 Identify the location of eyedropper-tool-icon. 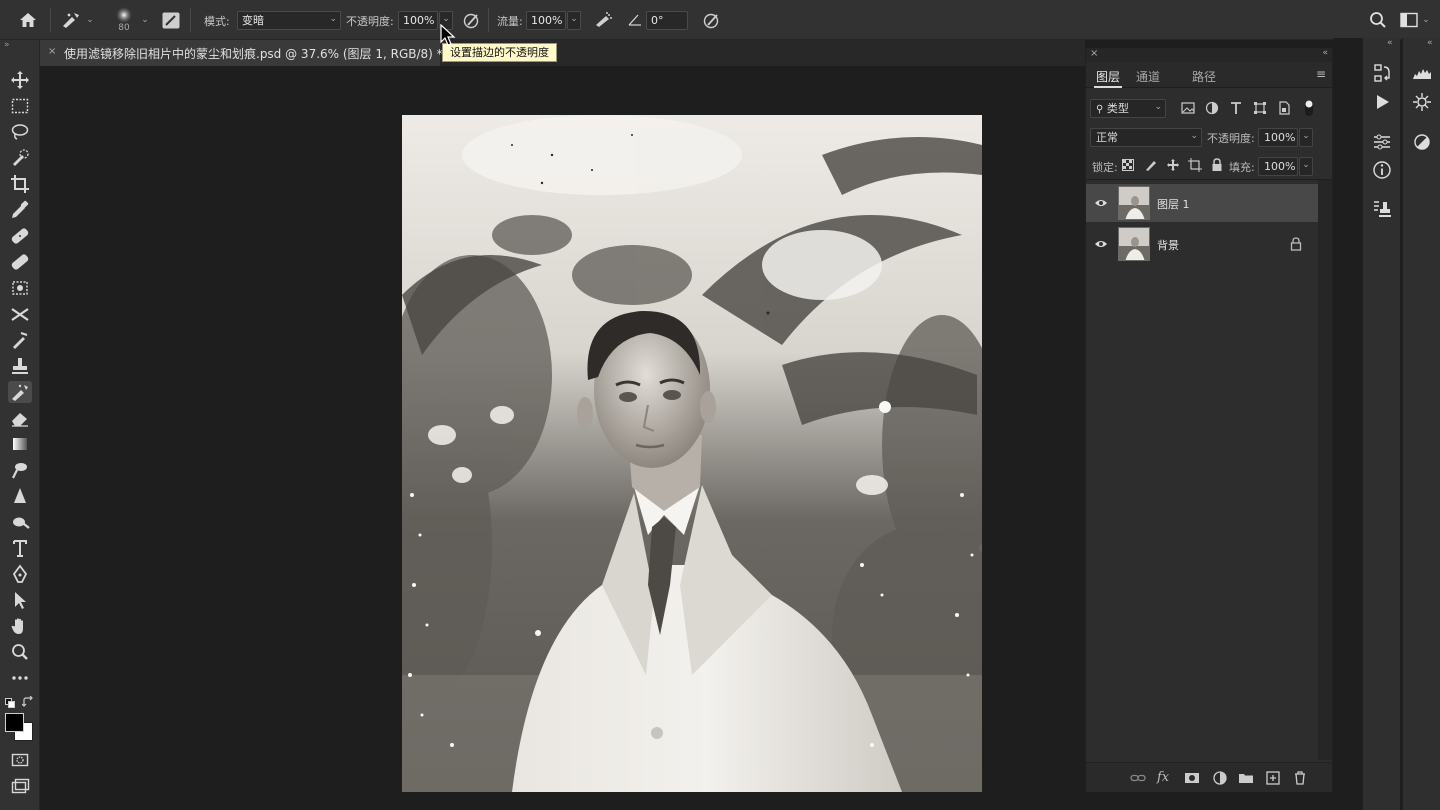
(20, 210).